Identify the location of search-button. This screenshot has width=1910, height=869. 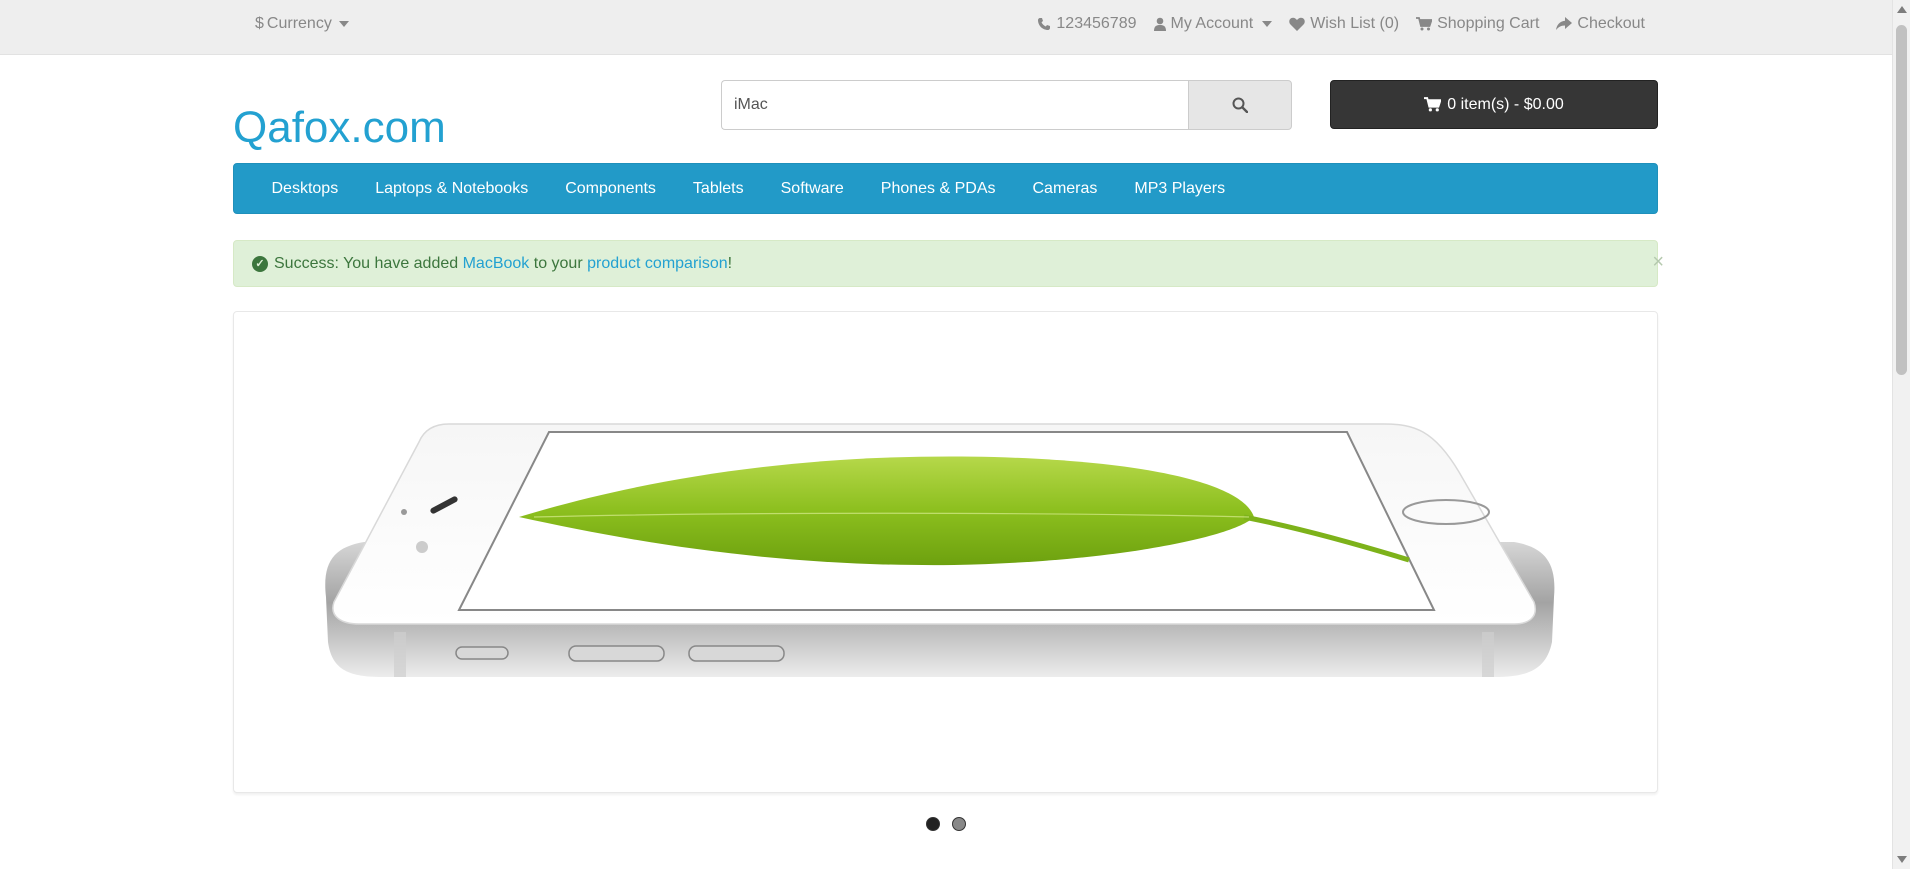
(1240, 105).